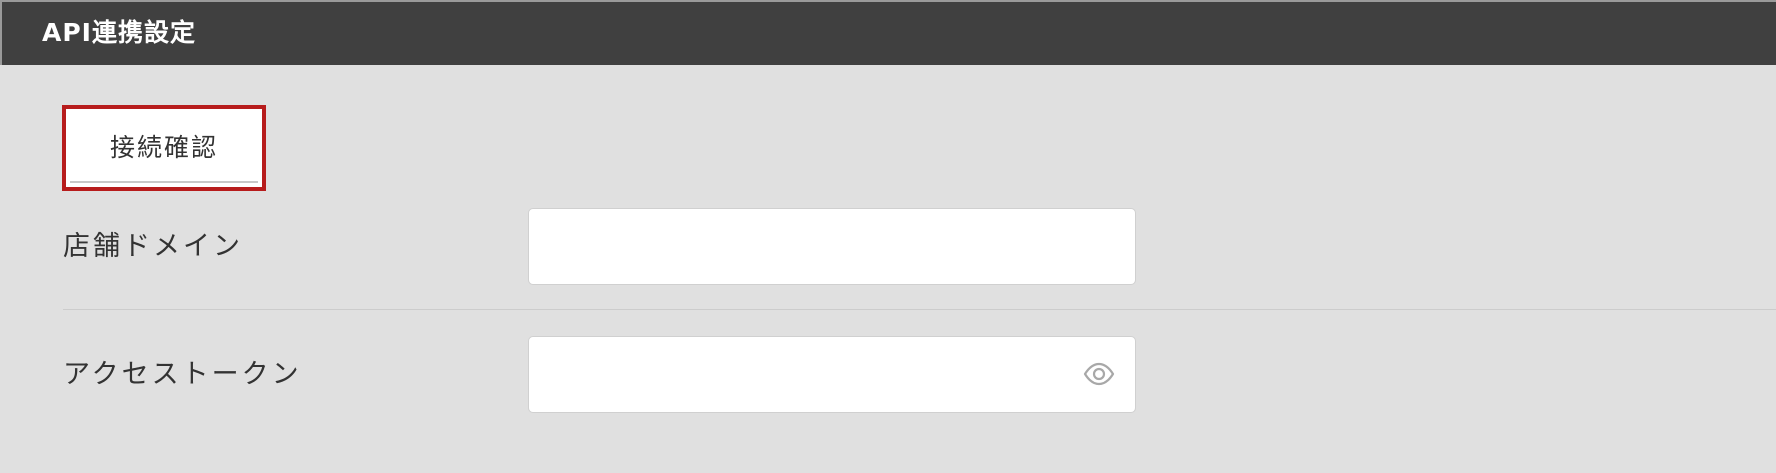  Describe the element at coordinates (888, 32) in the screenshot. I see `panel-header: API連携設定` at that location.